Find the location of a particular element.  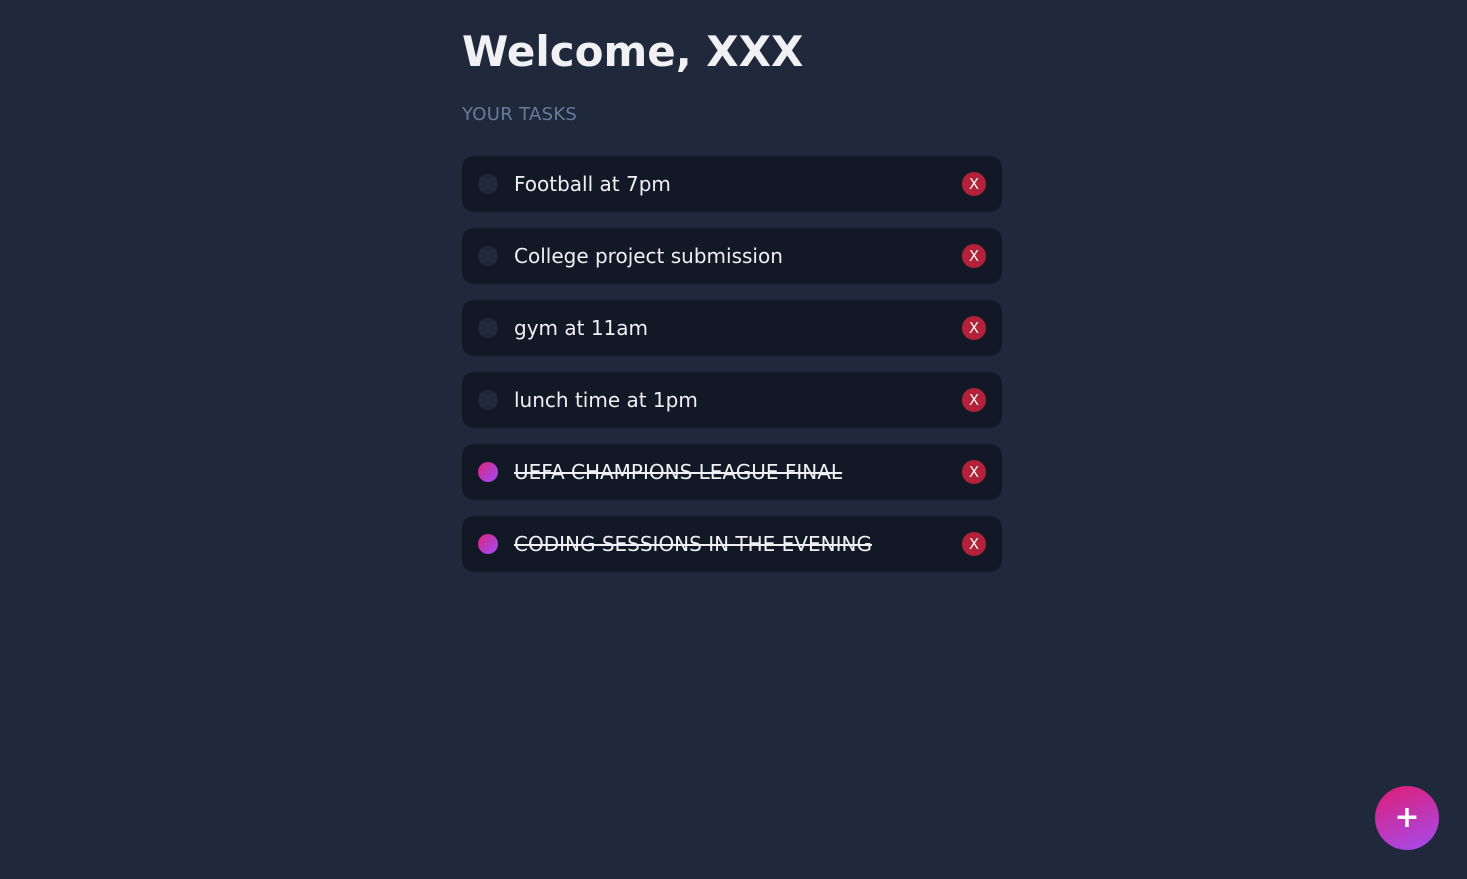

task-label: UEFA CHAMPIONS LEAGUE FINAL is located at coordinates (678, 472).